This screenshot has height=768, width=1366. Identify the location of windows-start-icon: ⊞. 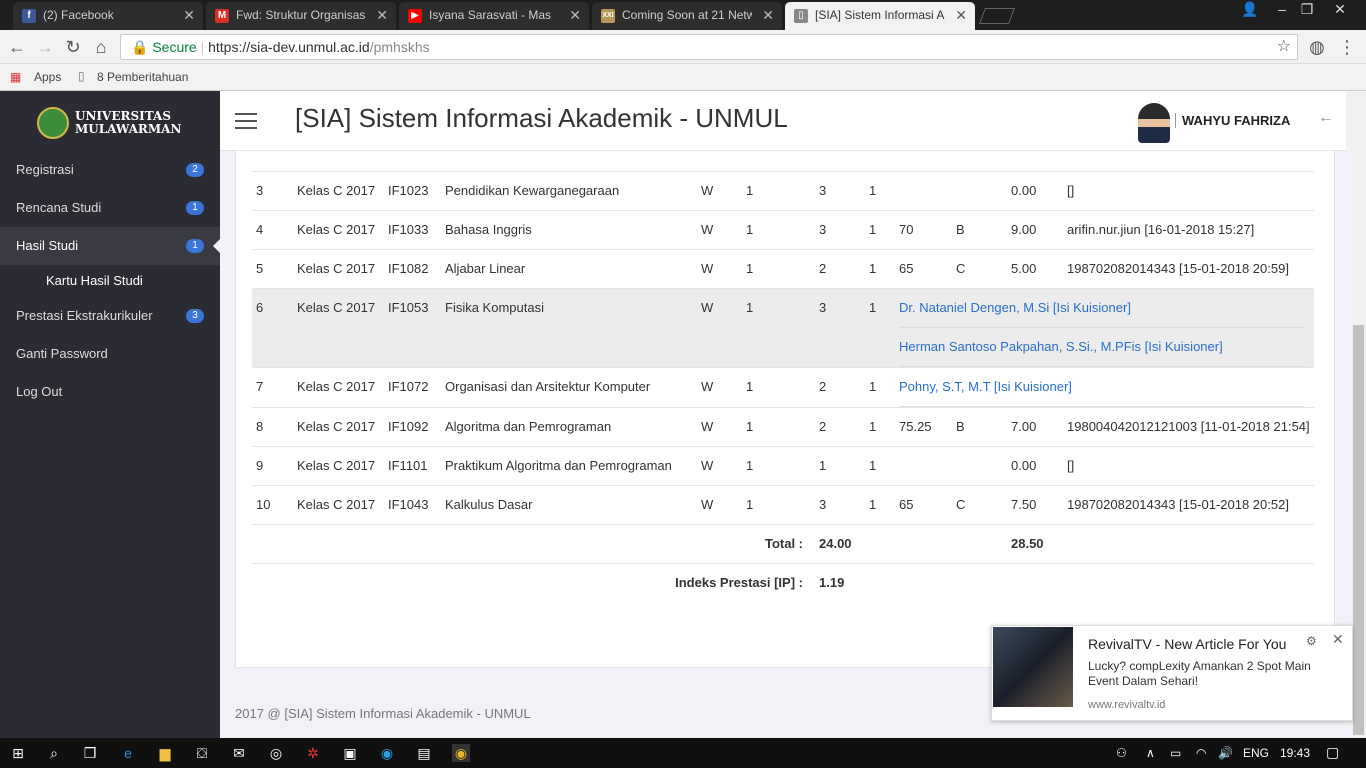
(18, 753).